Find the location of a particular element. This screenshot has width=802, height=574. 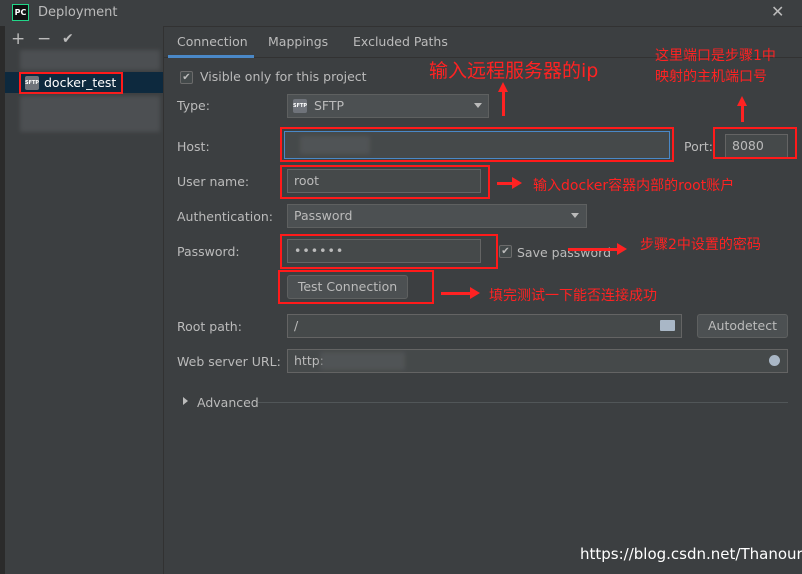

highlight-box-test is located at coordinates (356, 287).